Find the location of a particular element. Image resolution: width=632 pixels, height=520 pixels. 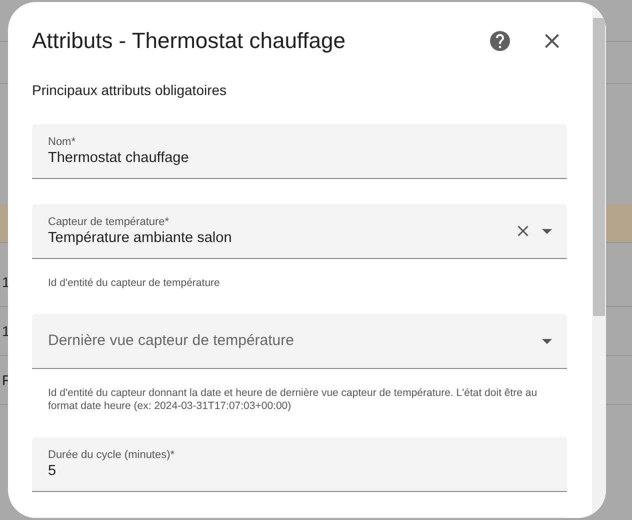

input-field: Durée du cycle (minutes)* 5 is located at coordinates (299, 464).